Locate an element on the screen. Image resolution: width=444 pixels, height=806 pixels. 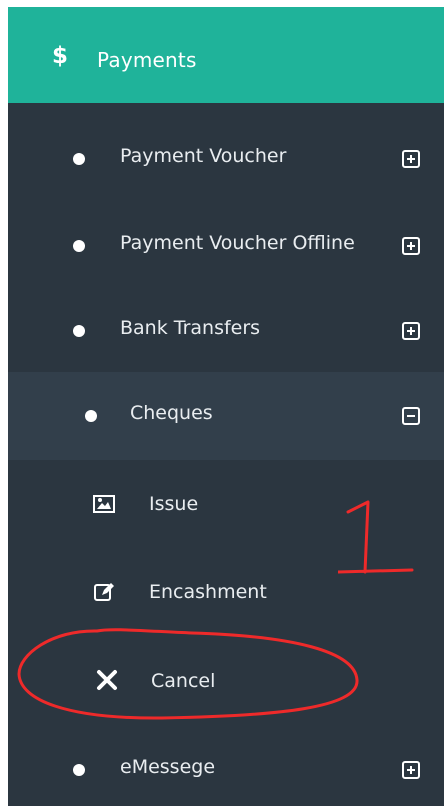
submenu-item-label: Encashment is located at coordinates (208, 592).